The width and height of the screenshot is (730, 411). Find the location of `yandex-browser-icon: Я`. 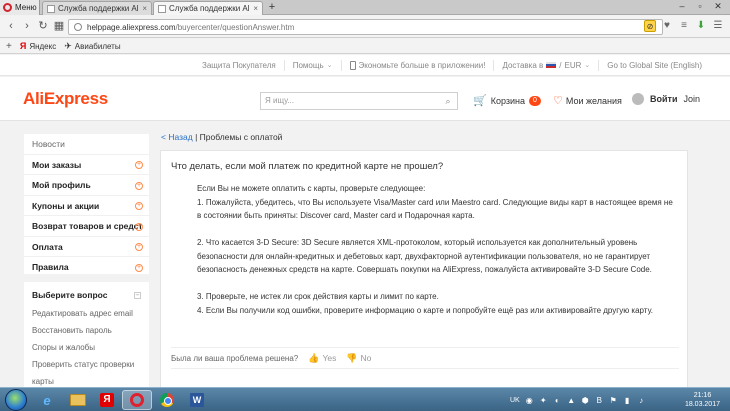

yandex-browser-icon: Я is located at coordinates (107, 400).